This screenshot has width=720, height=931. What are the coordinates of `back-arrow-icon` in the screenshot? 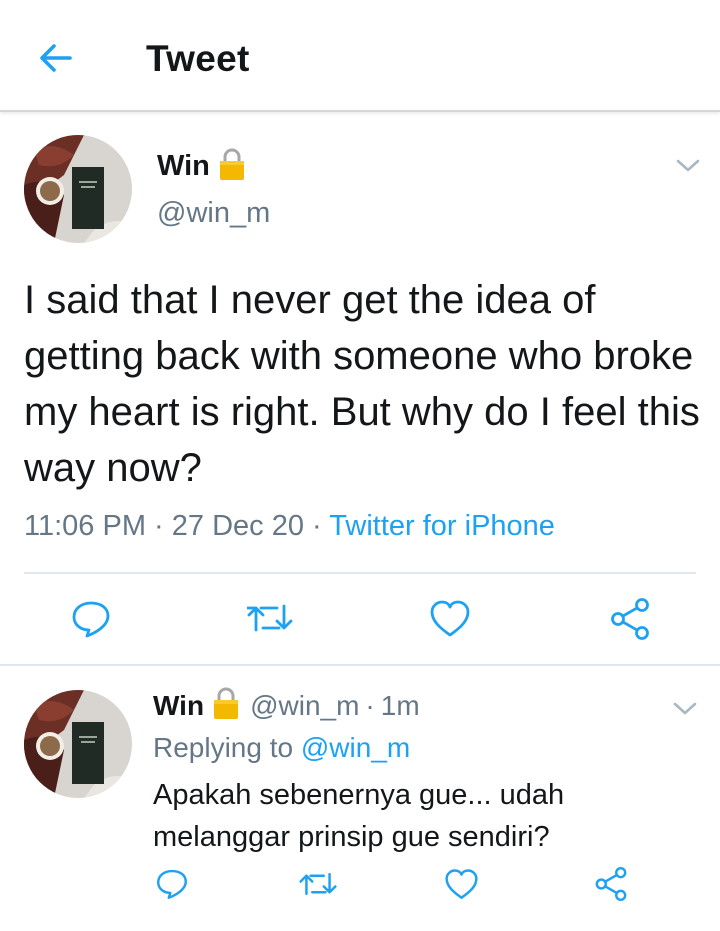 It's located at (56, 58).